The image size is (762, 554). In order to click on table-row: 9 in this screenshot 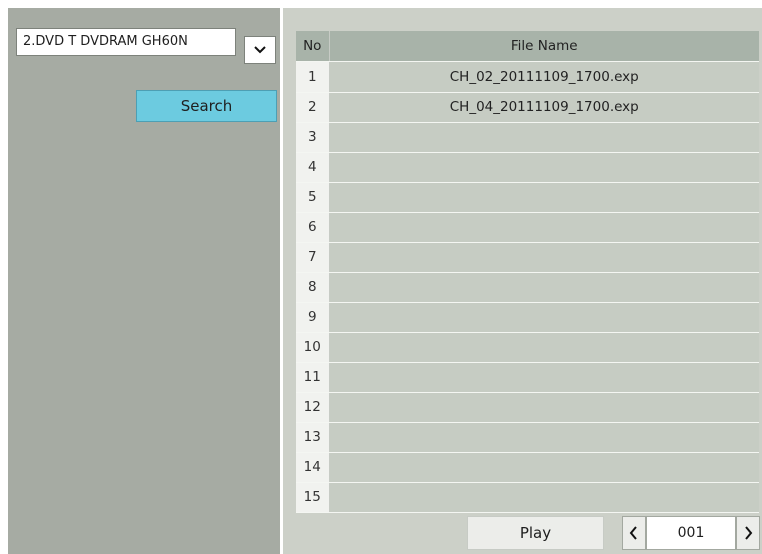, I will do `click(527, 317)`.